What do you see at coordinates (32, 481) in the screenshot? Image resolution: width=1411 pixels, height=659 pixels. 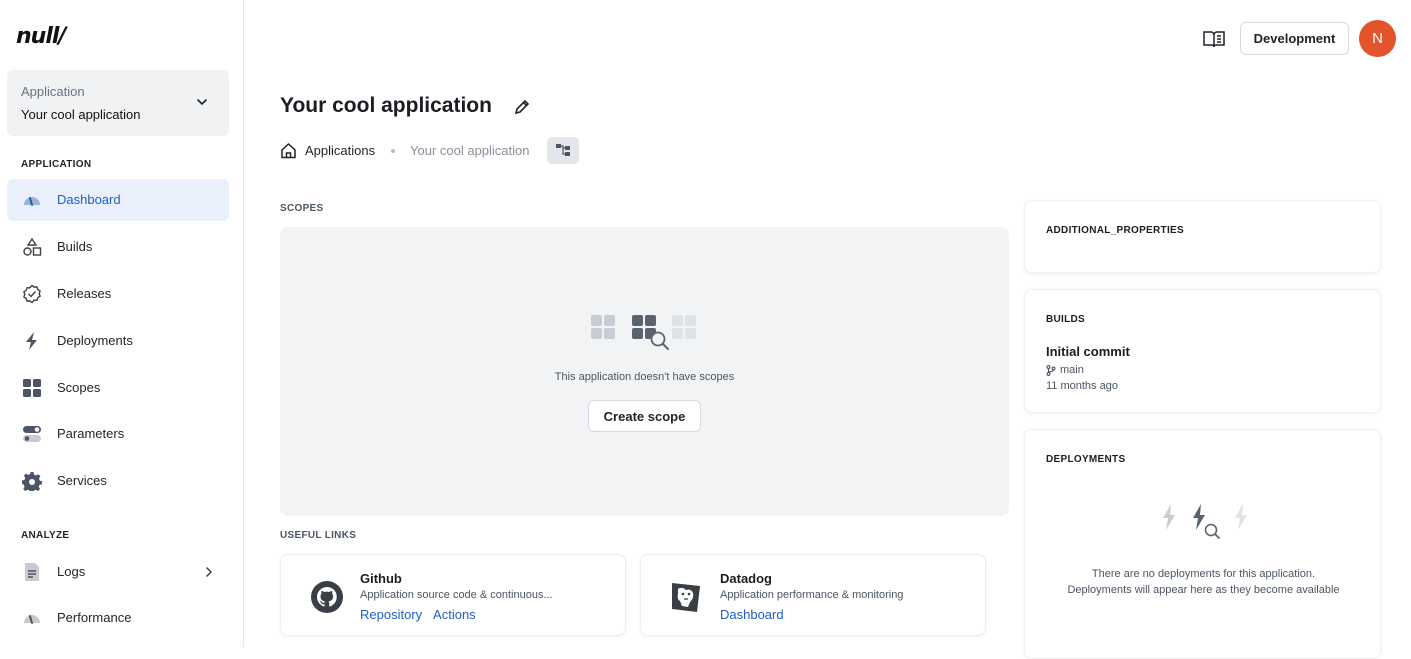 I see `gear-icon` at bounding box center [32, 481].